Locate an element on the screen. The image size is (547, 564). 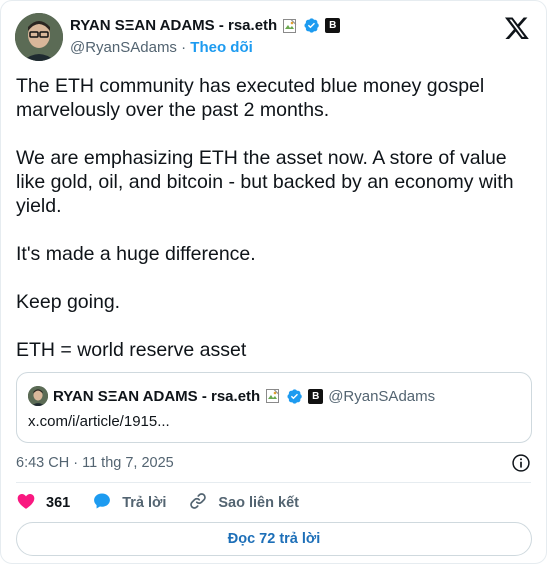
copy-link-button: Sao liên kết is located at coordinates (243, 503).